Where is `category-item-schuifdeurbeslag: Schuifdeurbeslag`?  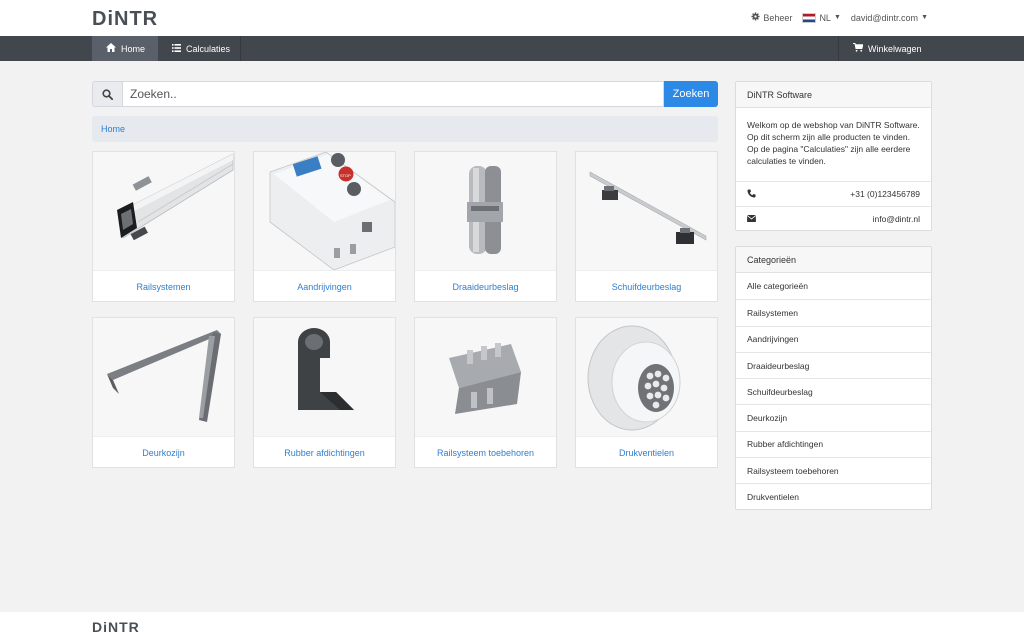
category-item-schuifdeurbeslag: Schuifdeurbeslag is located at coordinates (833, 391).